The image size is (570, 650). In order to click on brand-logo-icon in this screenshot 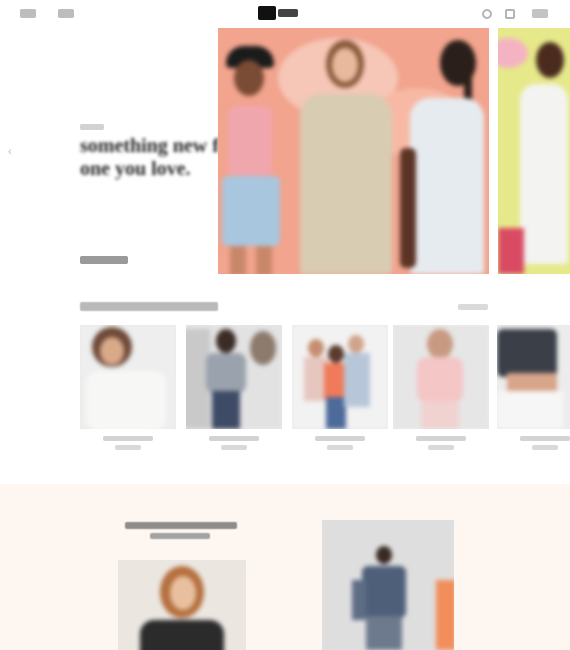, I will do `click(278, 13)`.